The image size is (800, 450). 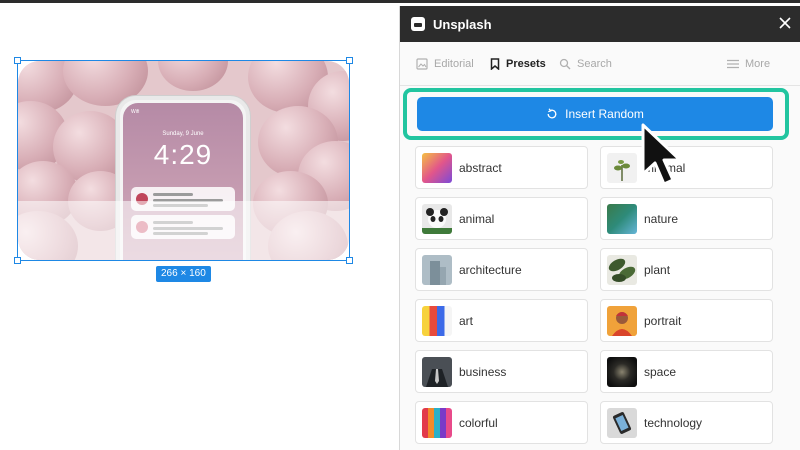 What do you see at coordinates (490, 270) in the screenshot?
I see `preset-label: architecture` at bounding box center [490, 270].